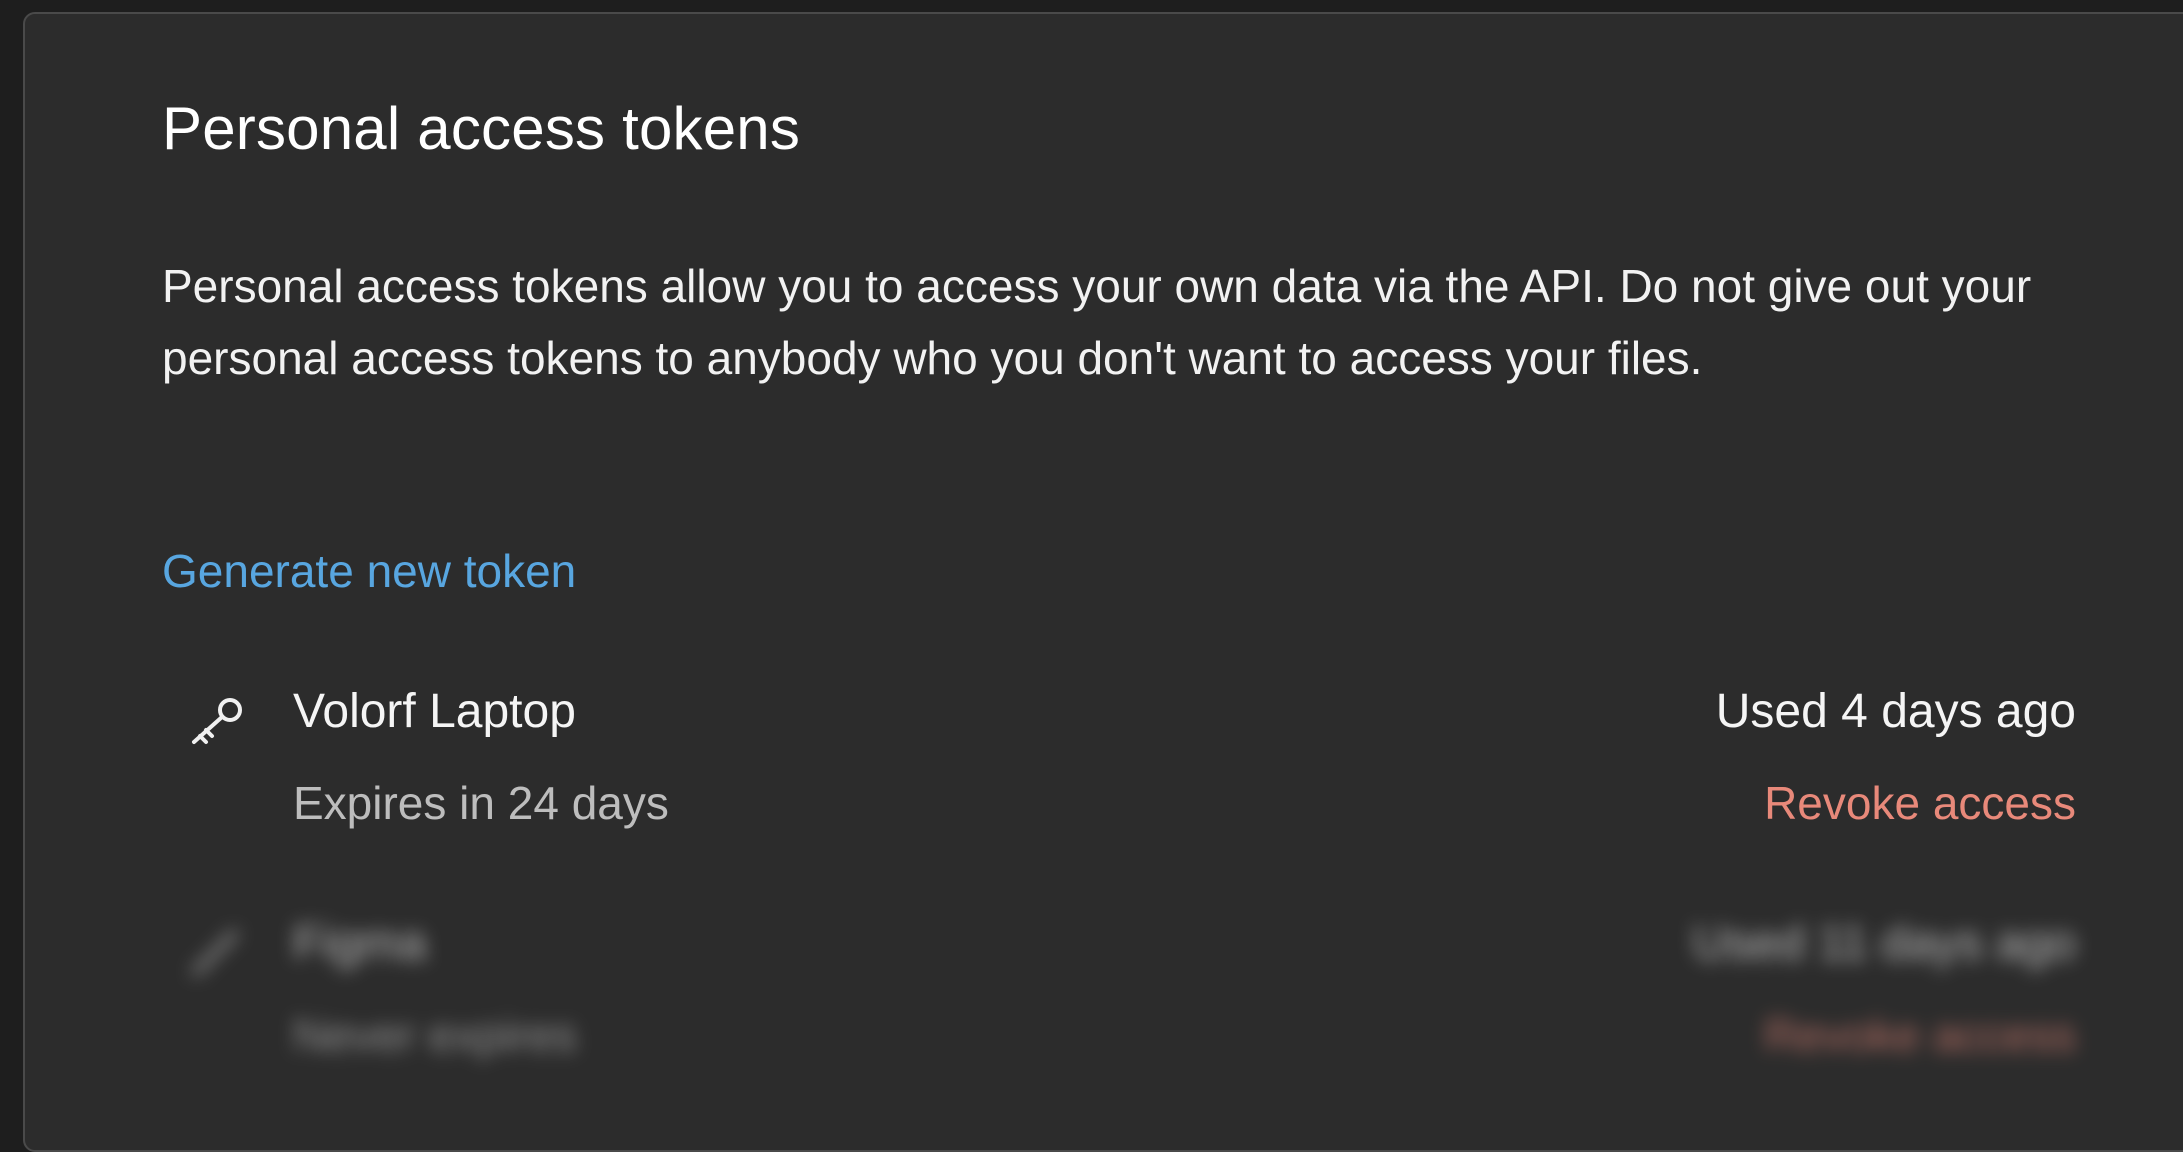 Image resolution: width=2183 pixels, height=1152 pixels. What do you see at coordinates (360, 943) in the screenshot?
I see `token-name: Figma` at bounding box center [360, 943].